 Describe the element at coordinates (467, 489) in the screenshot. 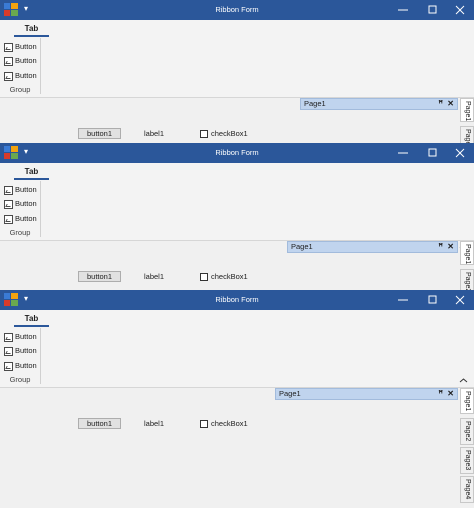

I see `side-tab-page4: Page4` at that location.